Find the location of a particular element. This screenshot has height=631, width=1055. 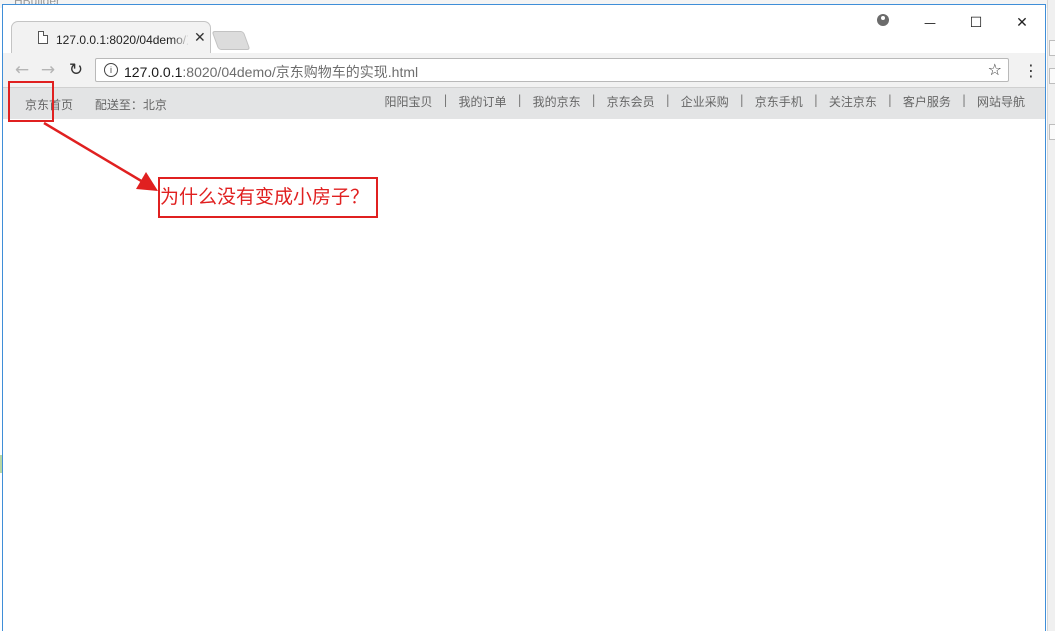

annotation-question: 为什么没有变成小房子？ is located at coordinates (268, 197).